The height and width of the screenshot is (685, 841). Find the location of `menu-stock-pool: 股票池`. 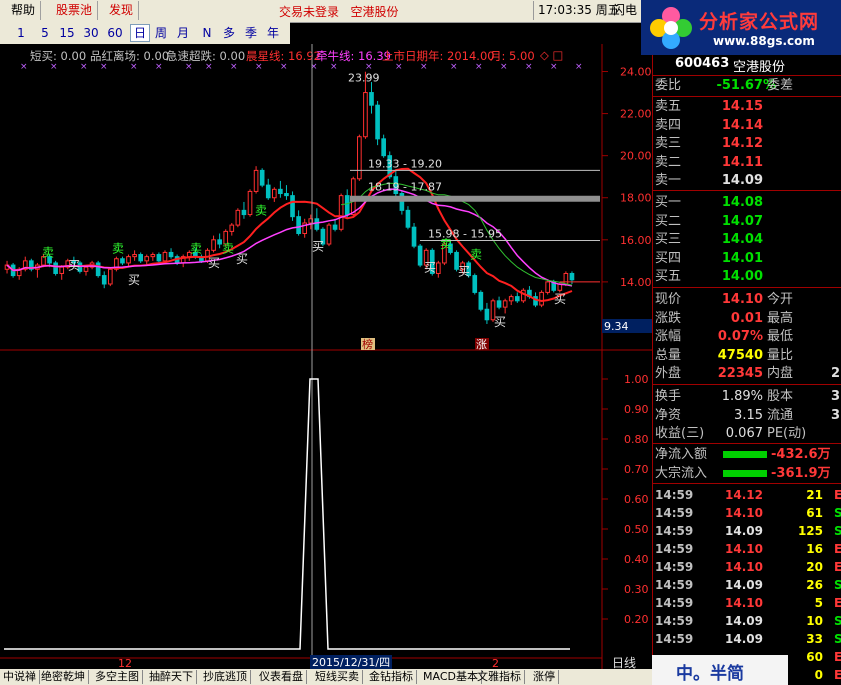

menu-stock-pool: 股票池 is located at coordinates (75, 10).